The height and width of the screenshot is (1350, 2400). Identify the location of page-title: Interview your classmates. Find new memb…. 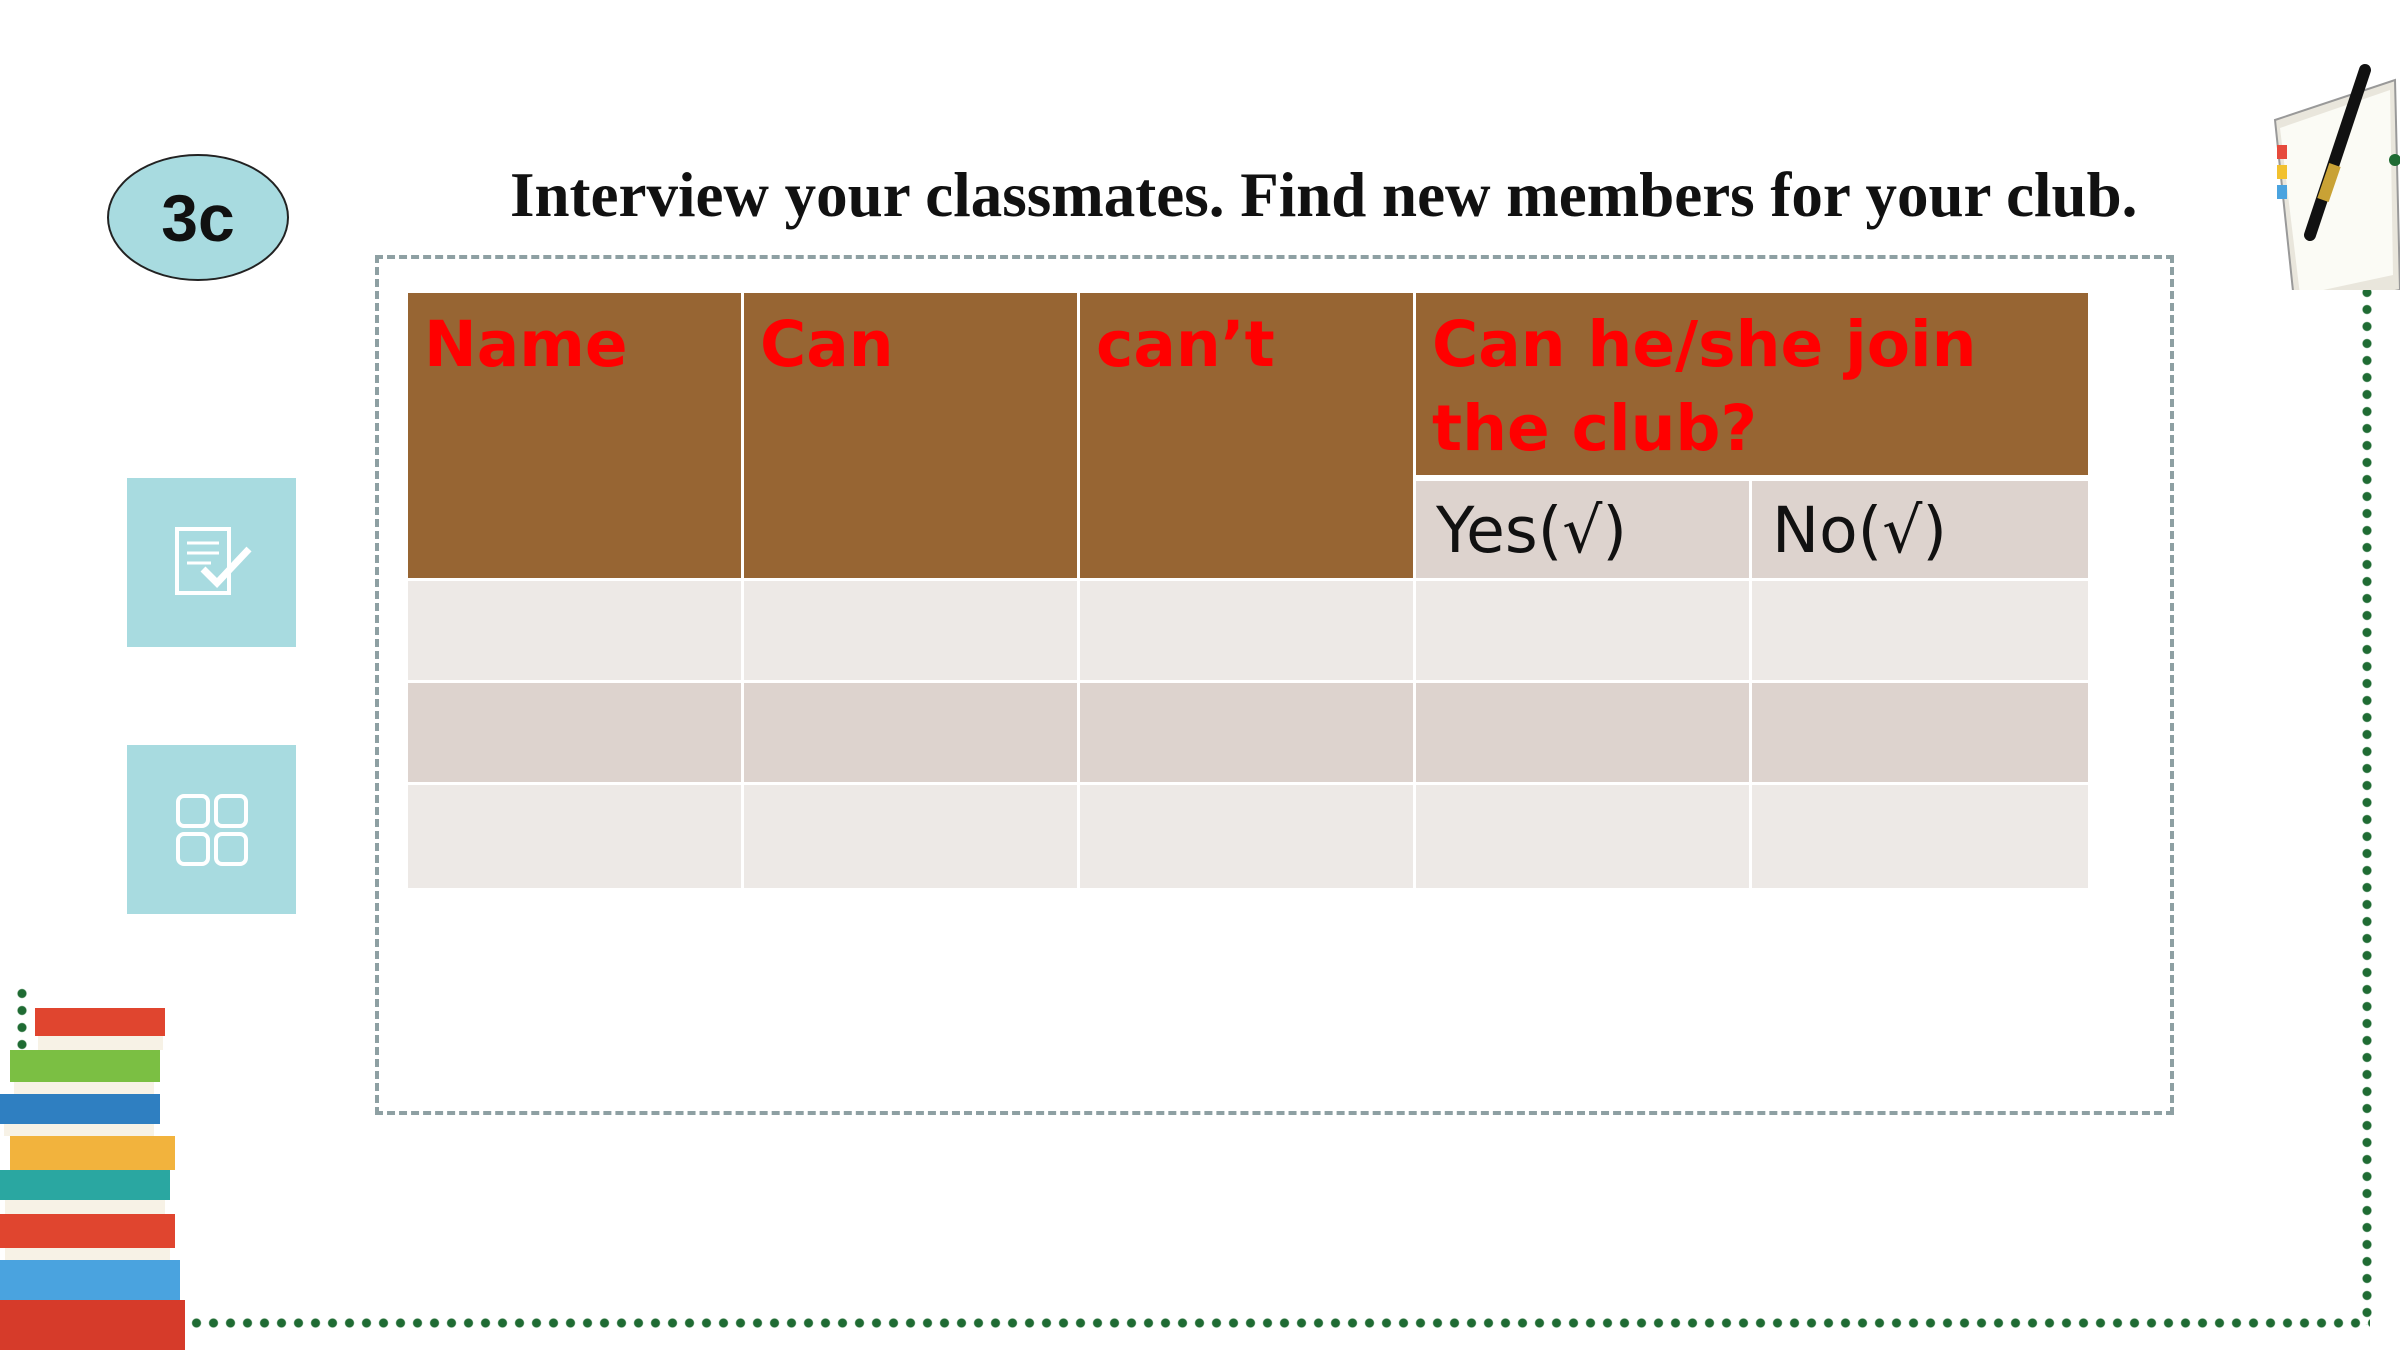
(1324, 195).